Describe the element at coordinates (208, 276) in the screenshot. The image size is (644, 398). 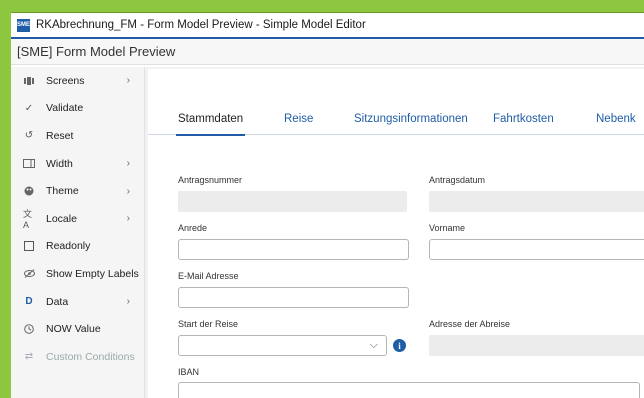
I see `email-label: E-Mail Adresse` at that location.